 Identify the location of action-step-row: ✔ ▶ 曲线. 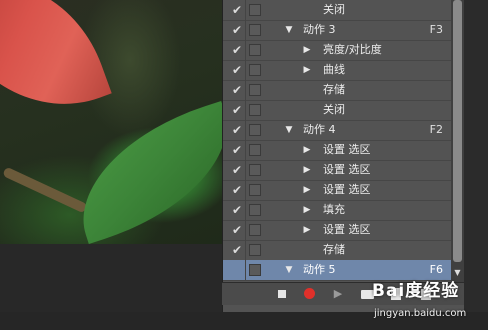
(337, 70).